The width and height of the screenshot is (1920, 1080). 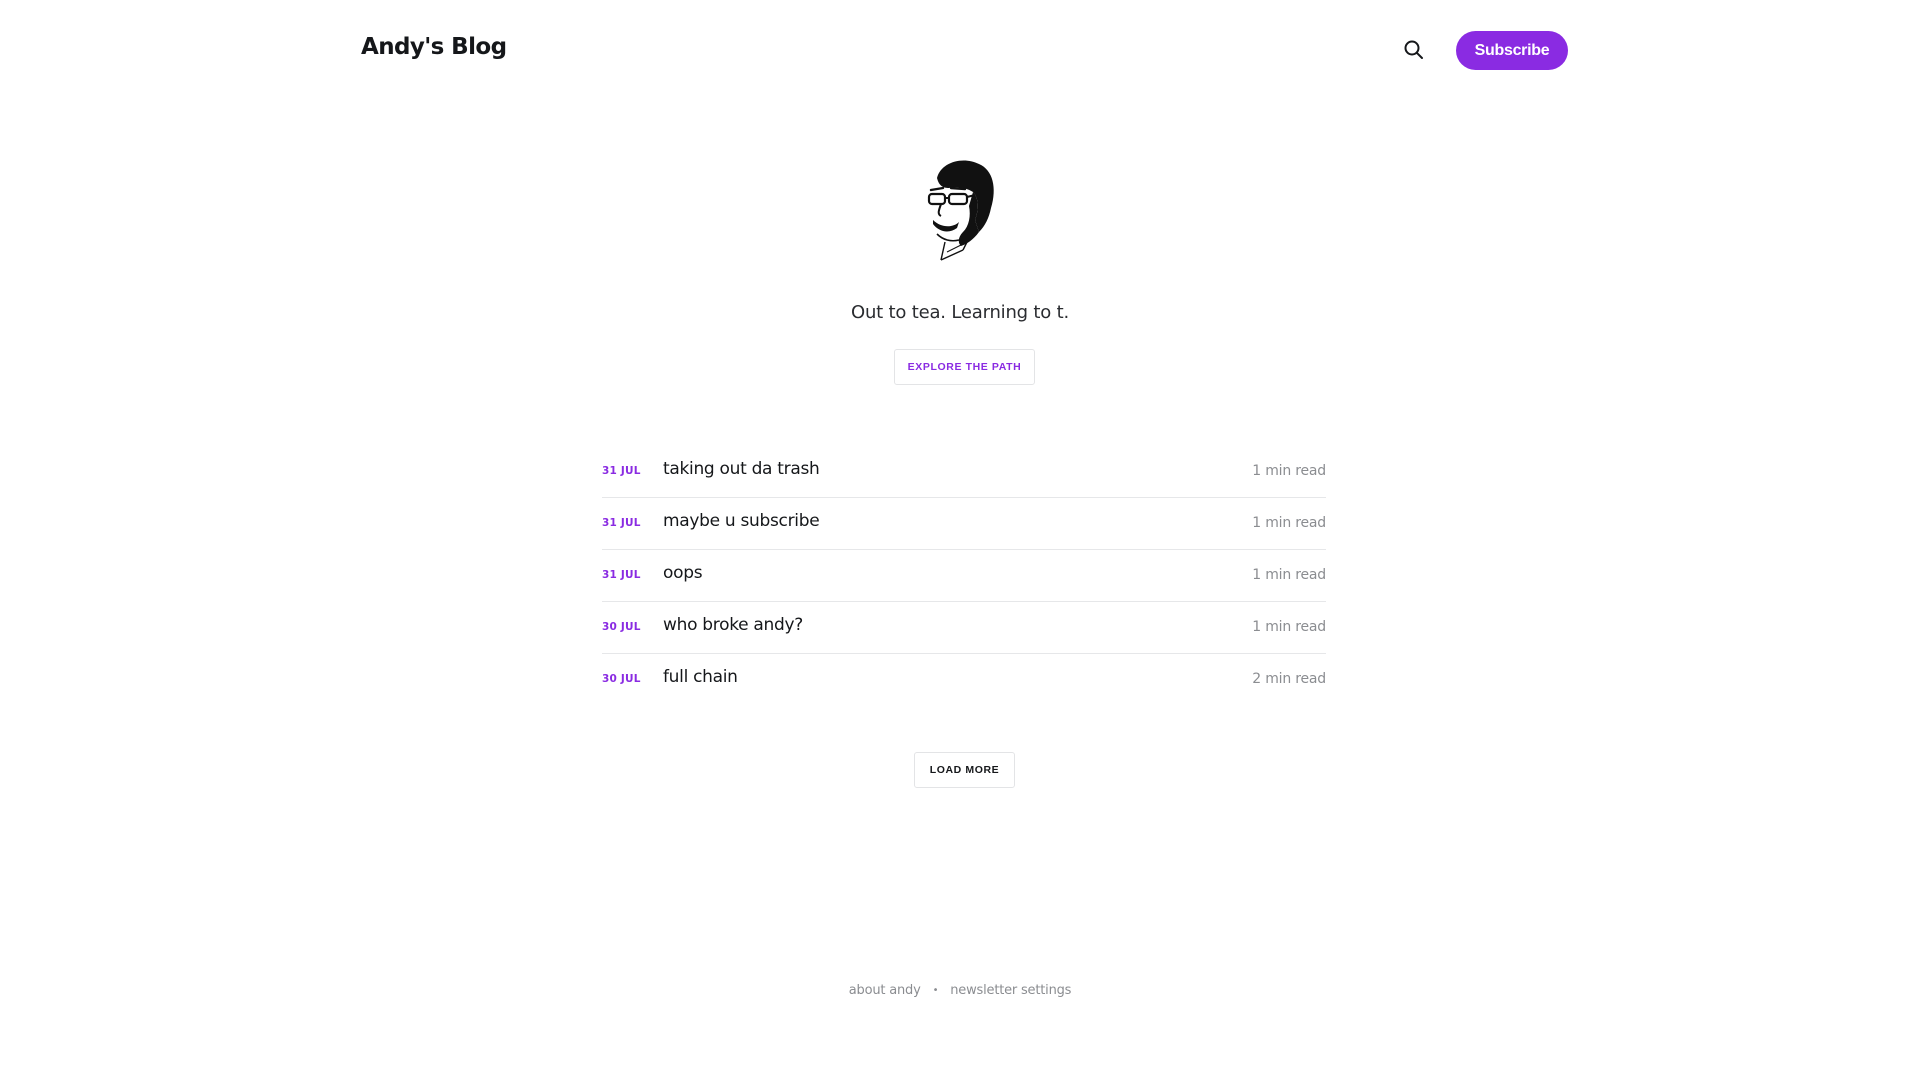 What do you see at coordinates (964, 524) in the screenshot?
I see `post-row: 31 JUL maybe u subscribe 1 min read` at bounding box center [964, 524].